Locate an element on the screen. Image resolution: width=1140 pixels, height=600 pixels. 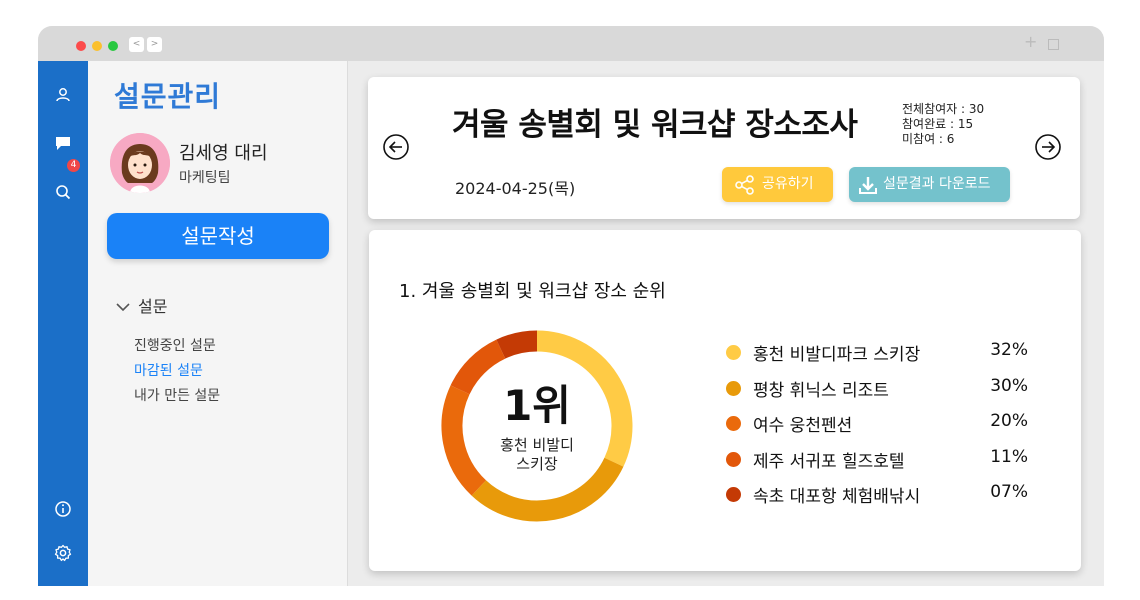
user-name: 김세영 대리 is located at coordinates (223, 153).